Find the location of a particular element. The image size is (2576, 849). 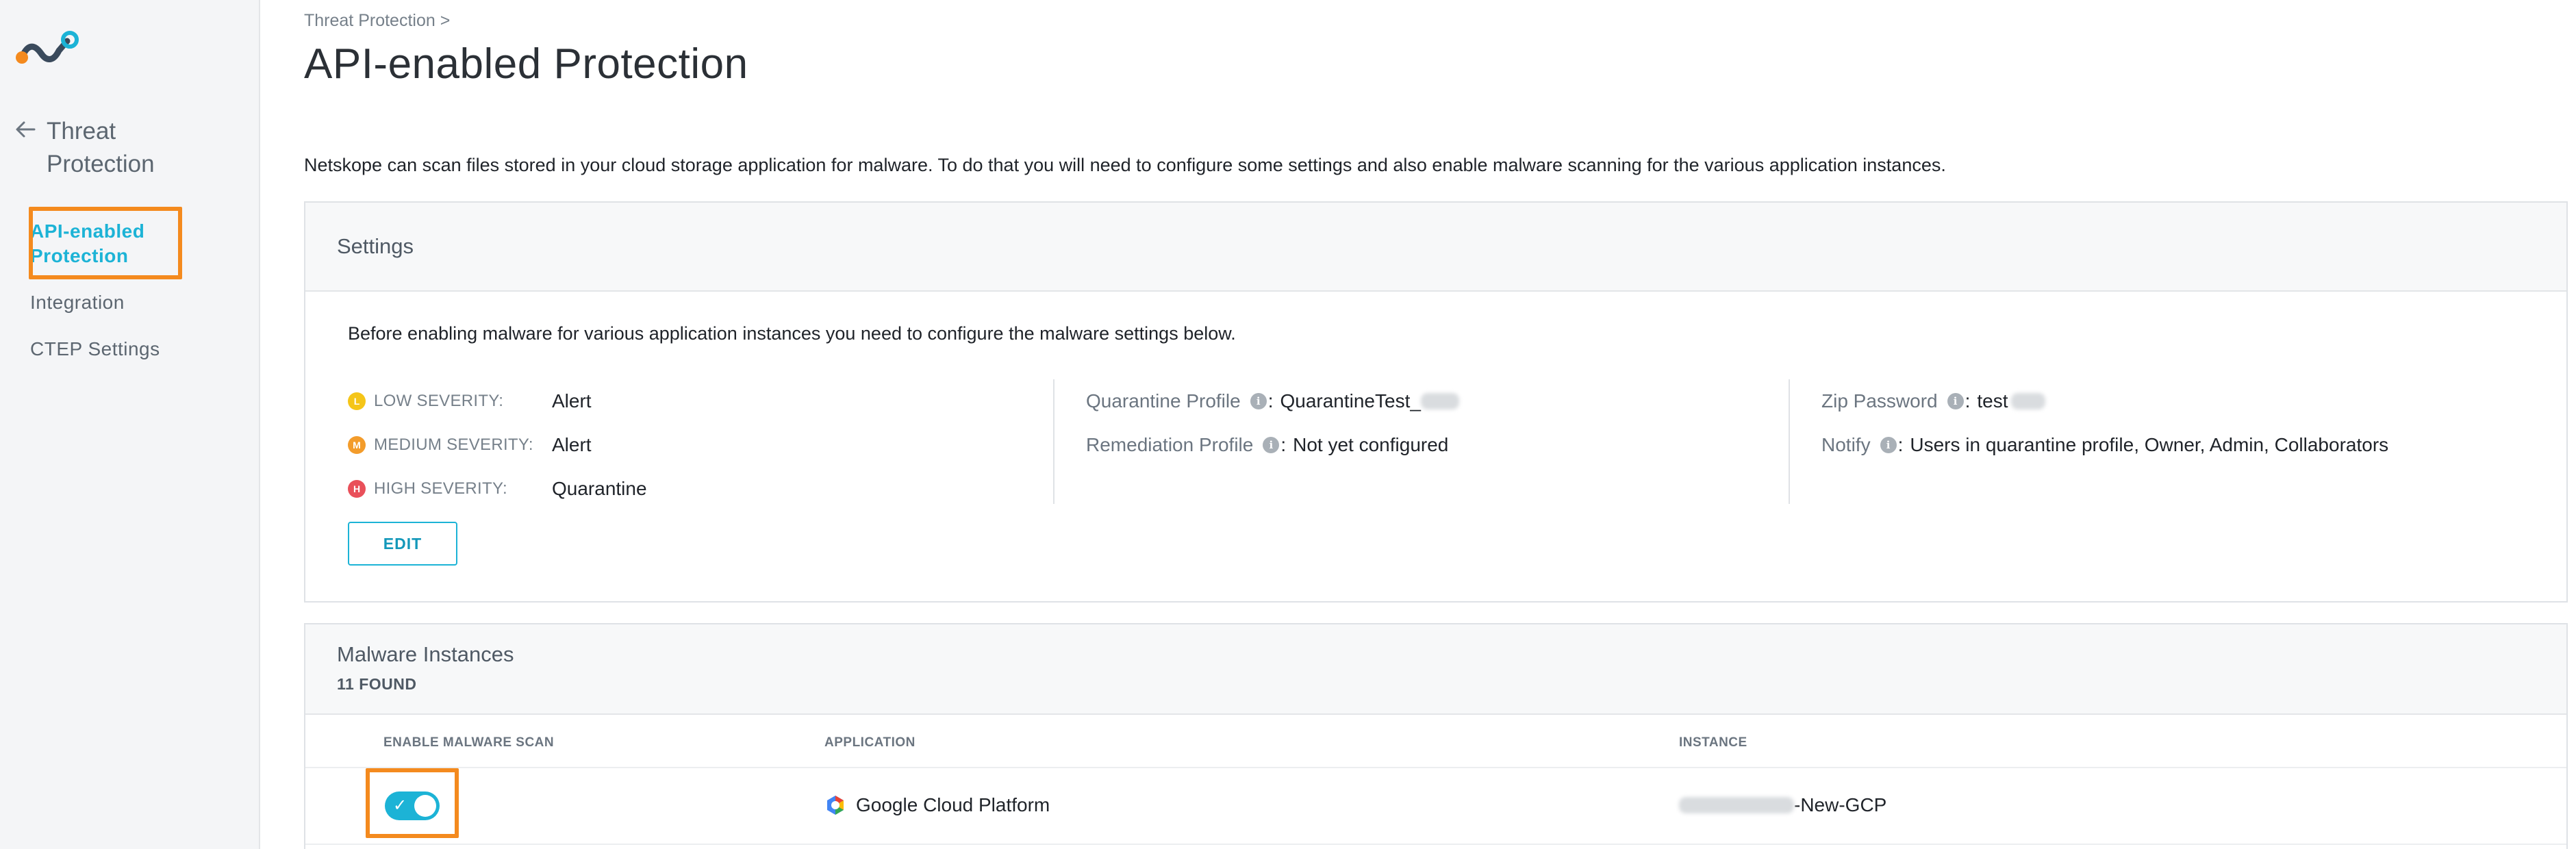

netskope-logo-icon is located at coordinates (48, 49).